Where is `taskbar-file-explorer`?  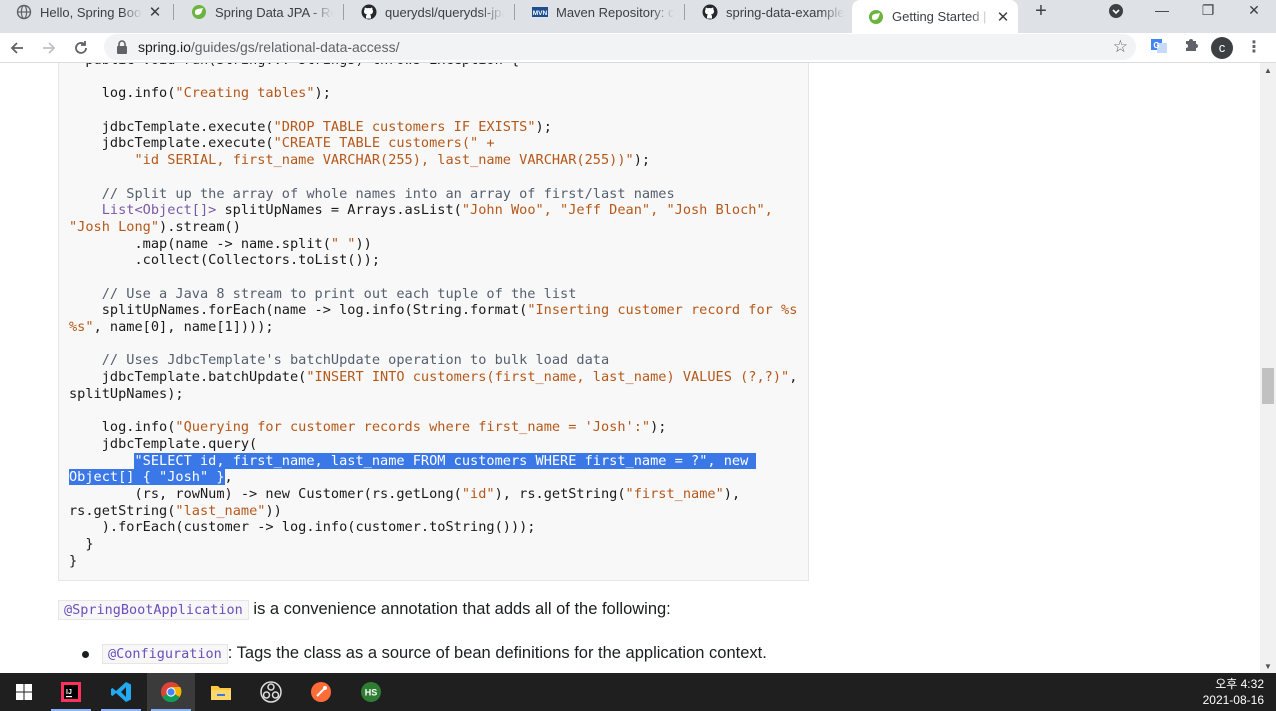 taskbar-file-explorer is located at coordinates (221, 692).